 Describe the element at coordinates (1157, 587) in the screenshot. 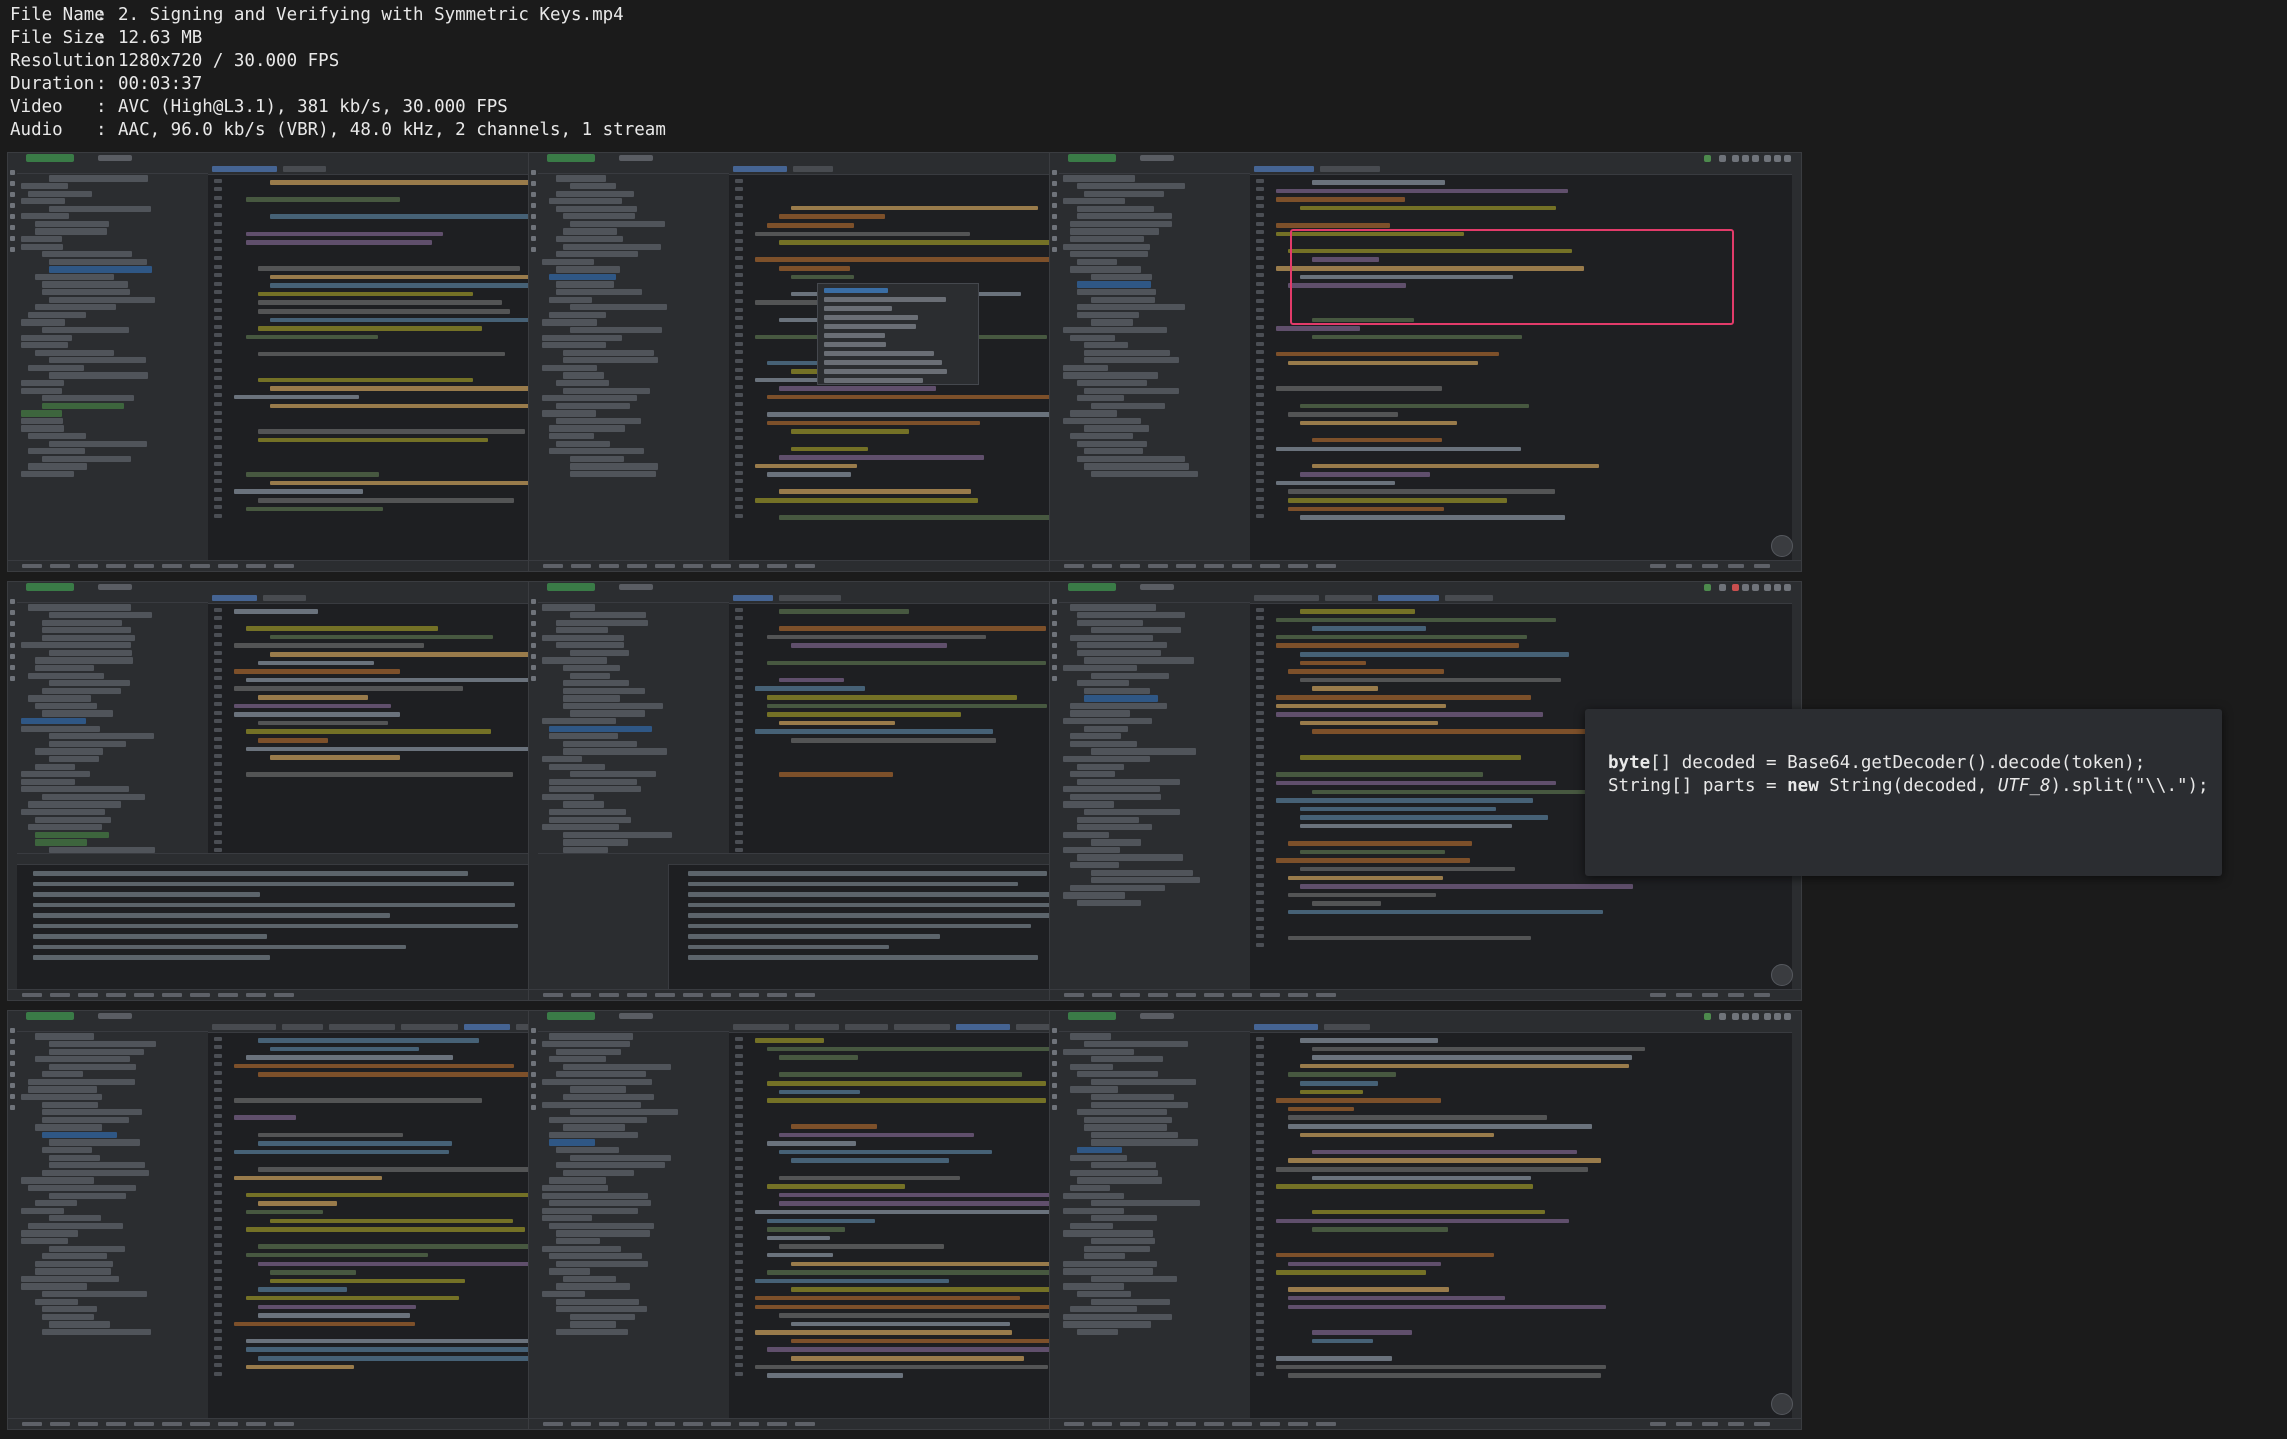

I see `branch-widget` at that location.